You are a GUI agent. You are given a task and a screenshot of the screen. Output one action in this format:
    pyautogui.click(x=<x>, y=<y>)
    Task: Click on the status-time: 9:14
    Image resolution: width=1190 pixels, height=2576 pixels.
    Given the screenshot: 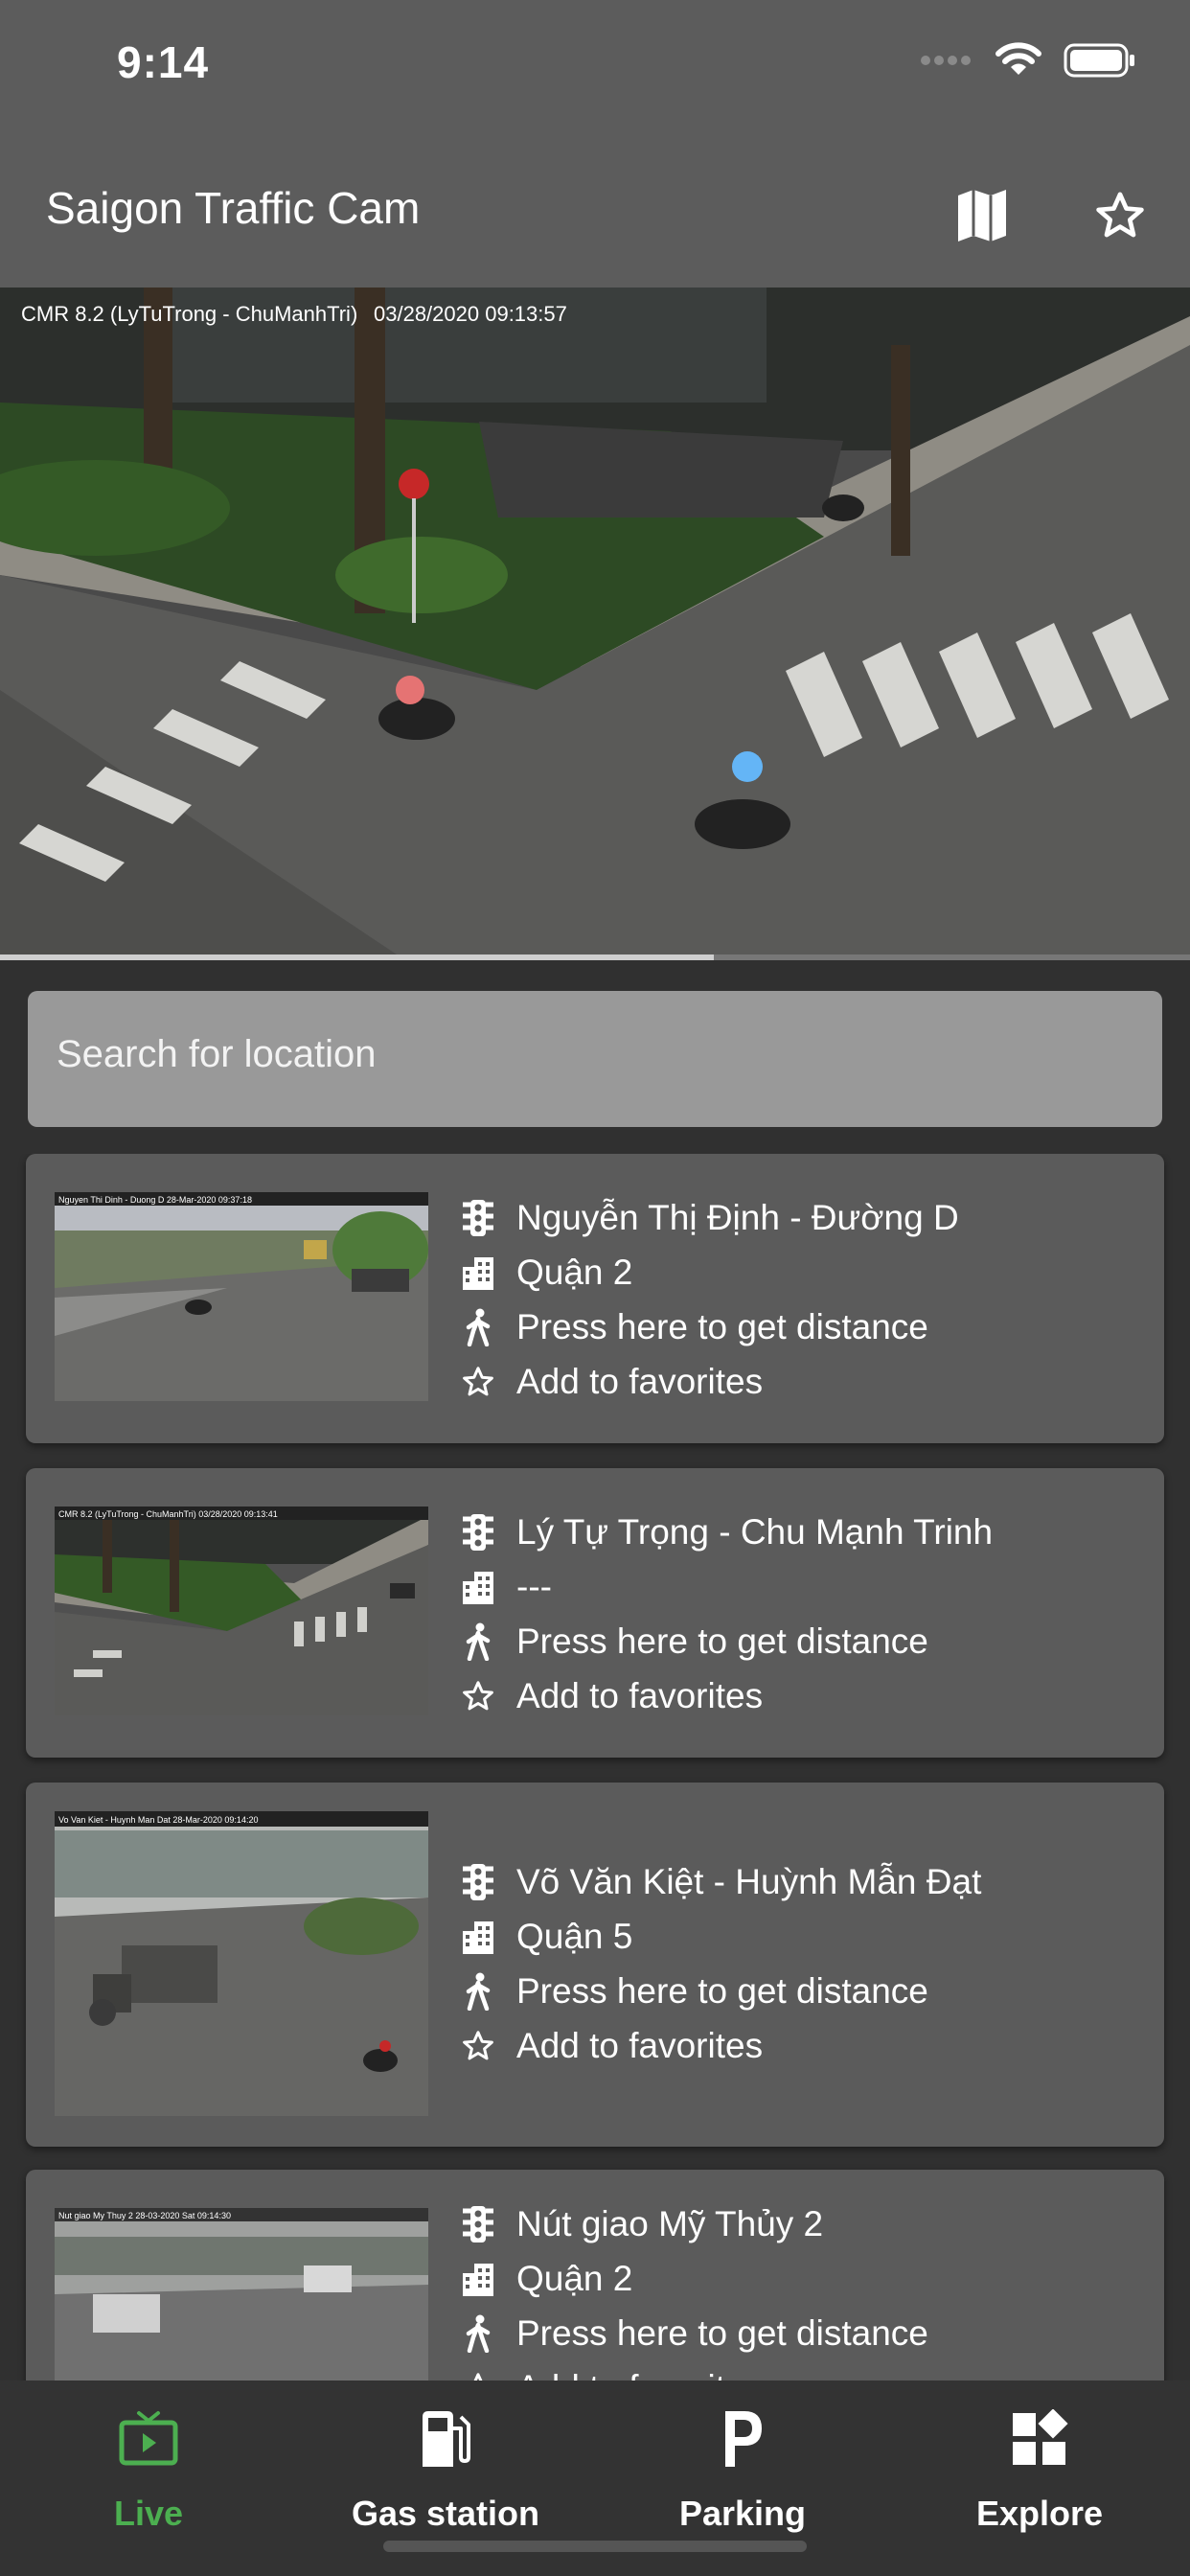 What is the action you would take?
    pyautogui.click(x=163, y=62)
    